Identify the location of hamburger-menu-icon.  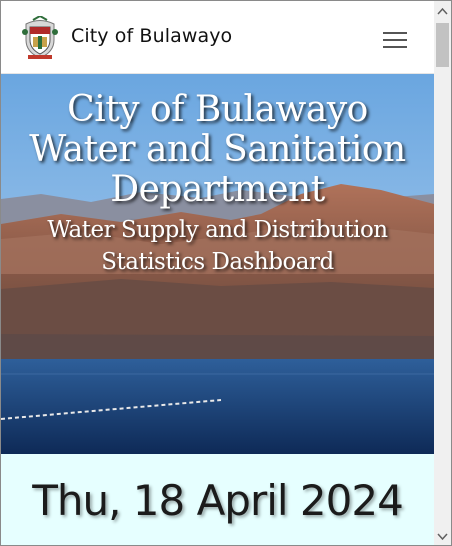
(396, 39).